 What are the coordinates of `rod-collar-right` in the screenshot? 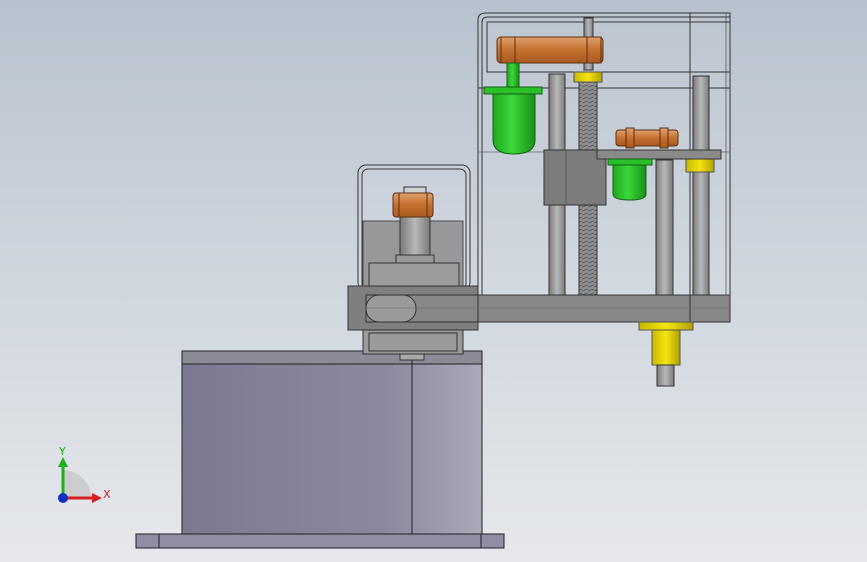 It's located at (700, 165).